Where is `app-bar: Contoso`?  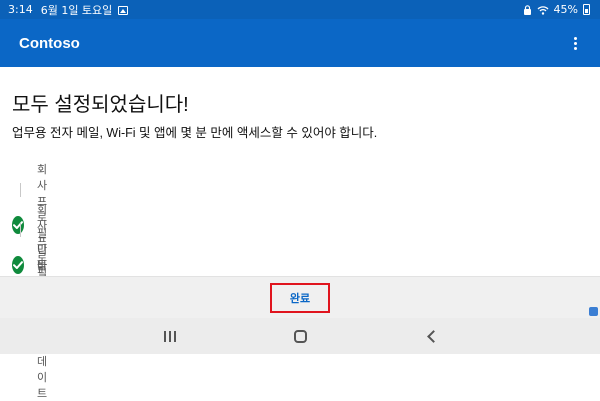
app-bar: Contoso is located at coordinates (300, 43).